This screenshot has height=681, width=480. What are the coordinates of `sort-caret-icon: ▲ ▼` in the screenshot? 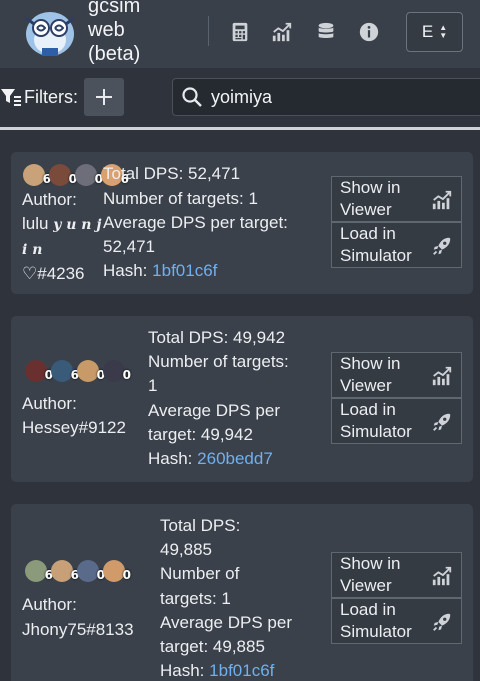 It's located at (443, 31).